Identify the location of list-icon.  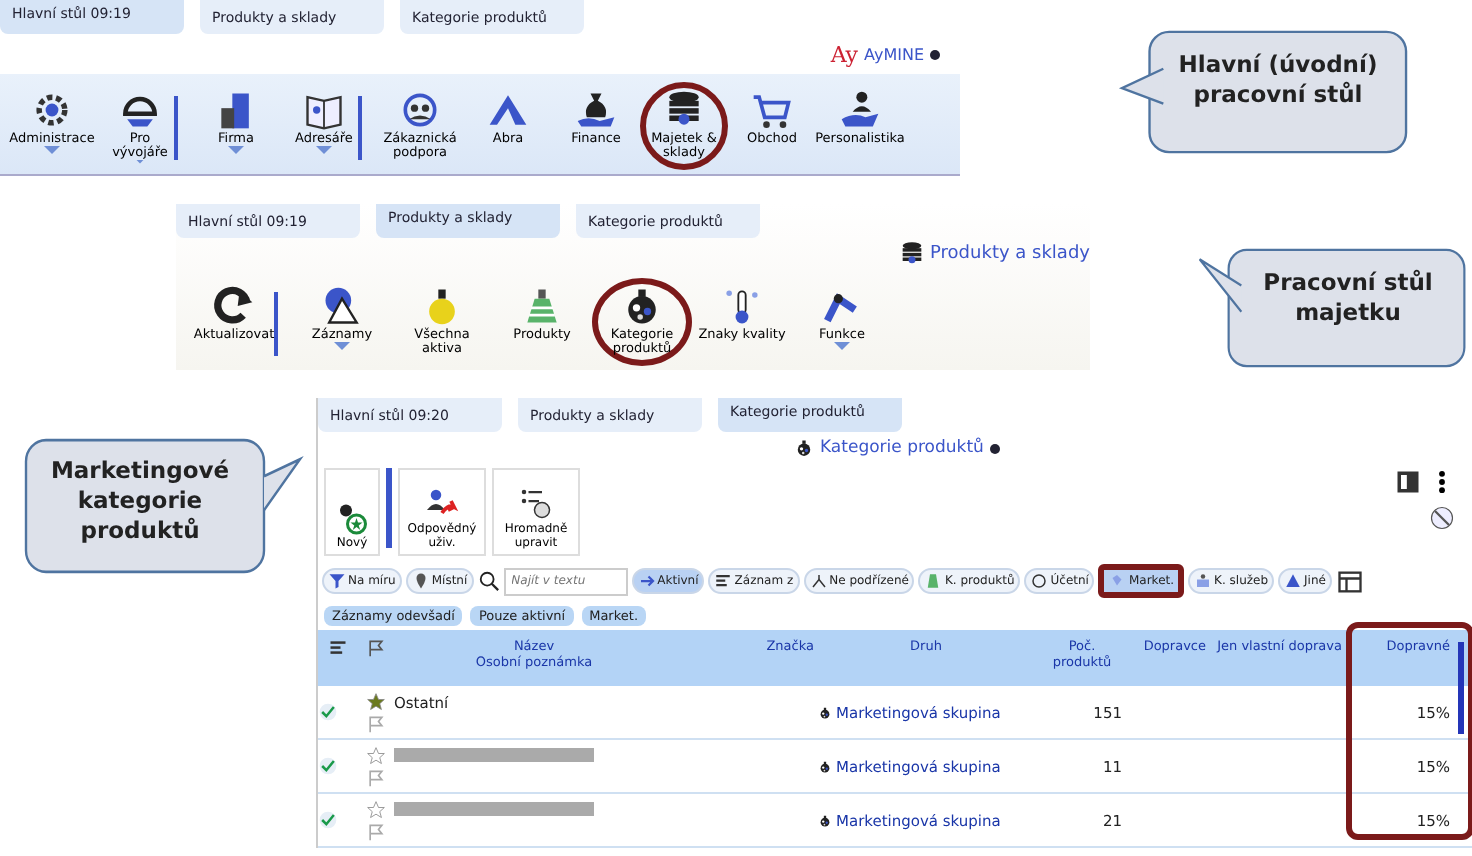
(723, 581).